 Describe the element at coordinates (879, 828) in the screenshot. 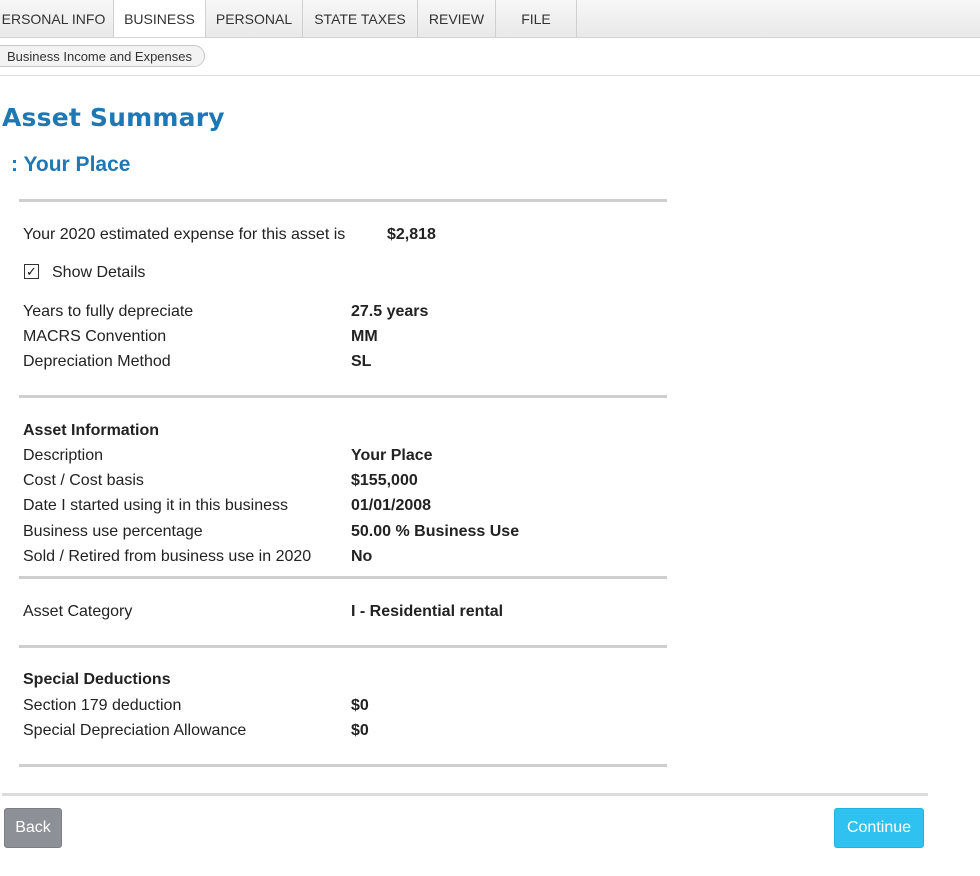

I see `continue-button: Continue` at that location.